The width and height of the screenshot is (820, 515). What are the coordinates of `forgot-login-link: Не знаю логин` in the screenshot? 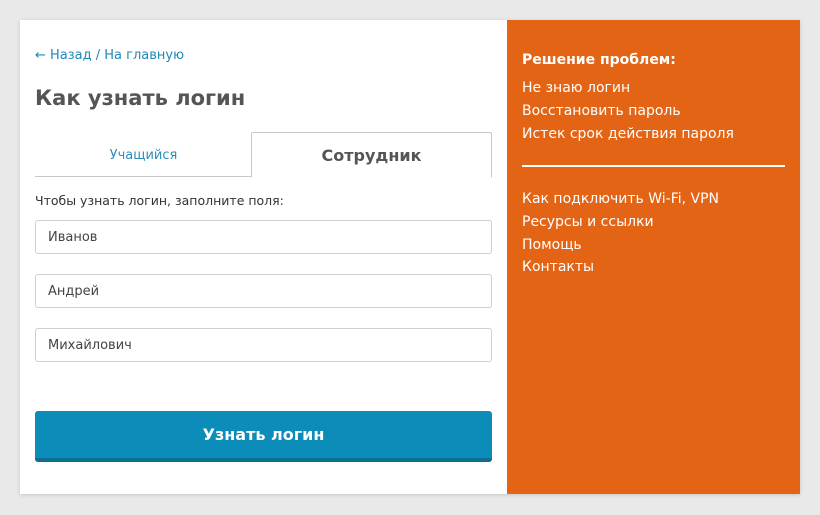 It's located at (576, 88).